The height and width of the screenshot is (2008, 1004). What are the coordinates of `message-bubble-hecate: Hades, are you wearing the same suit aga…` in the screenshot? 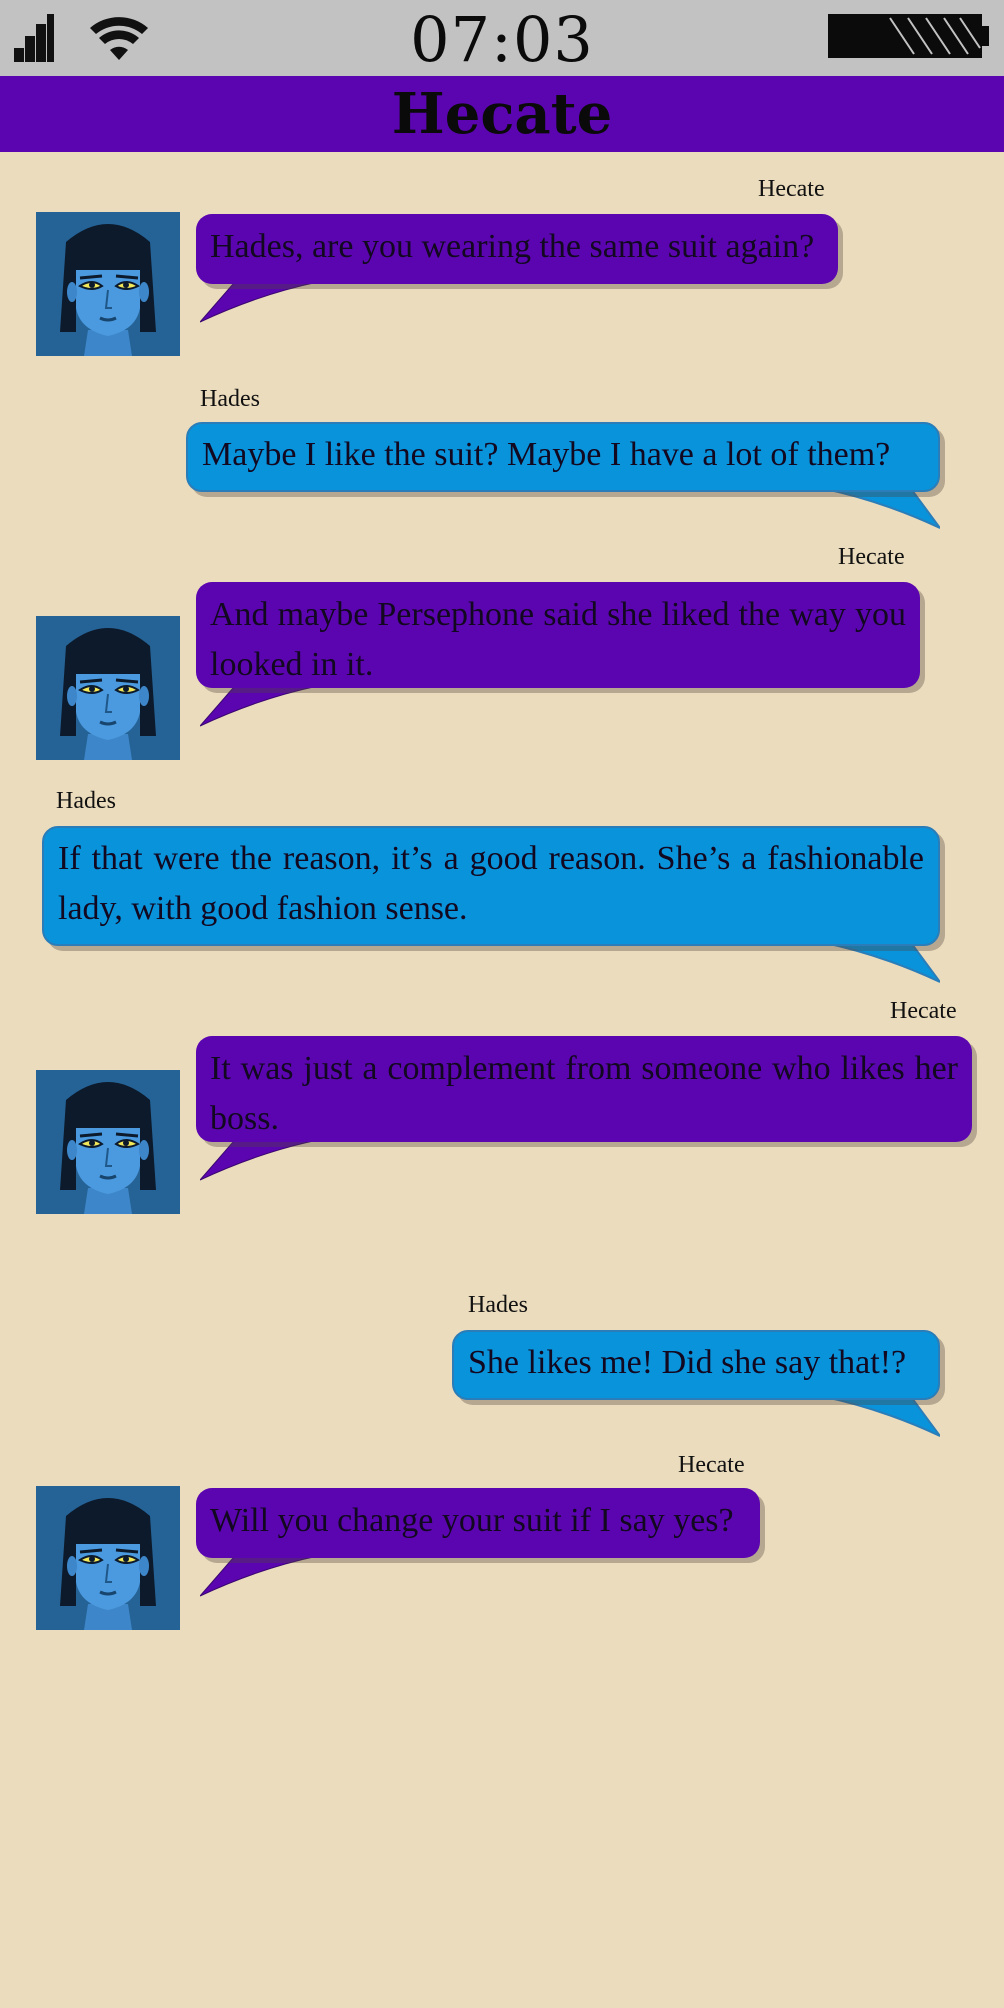 It's located at (517, 249).